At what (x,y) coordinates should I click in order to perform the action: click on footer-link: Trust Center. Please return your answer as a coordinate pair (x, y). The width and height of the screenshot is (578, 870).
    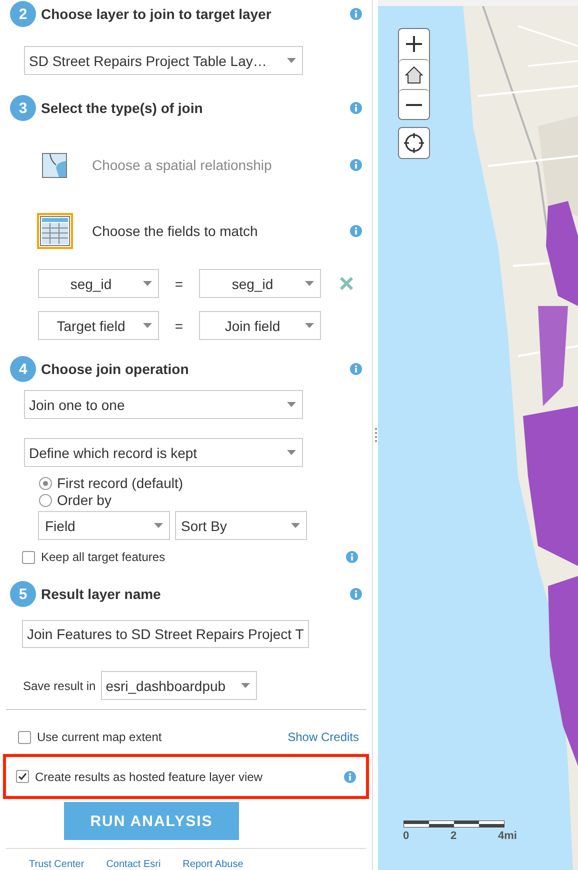
    Looking at the image, I should click on (56, 864).